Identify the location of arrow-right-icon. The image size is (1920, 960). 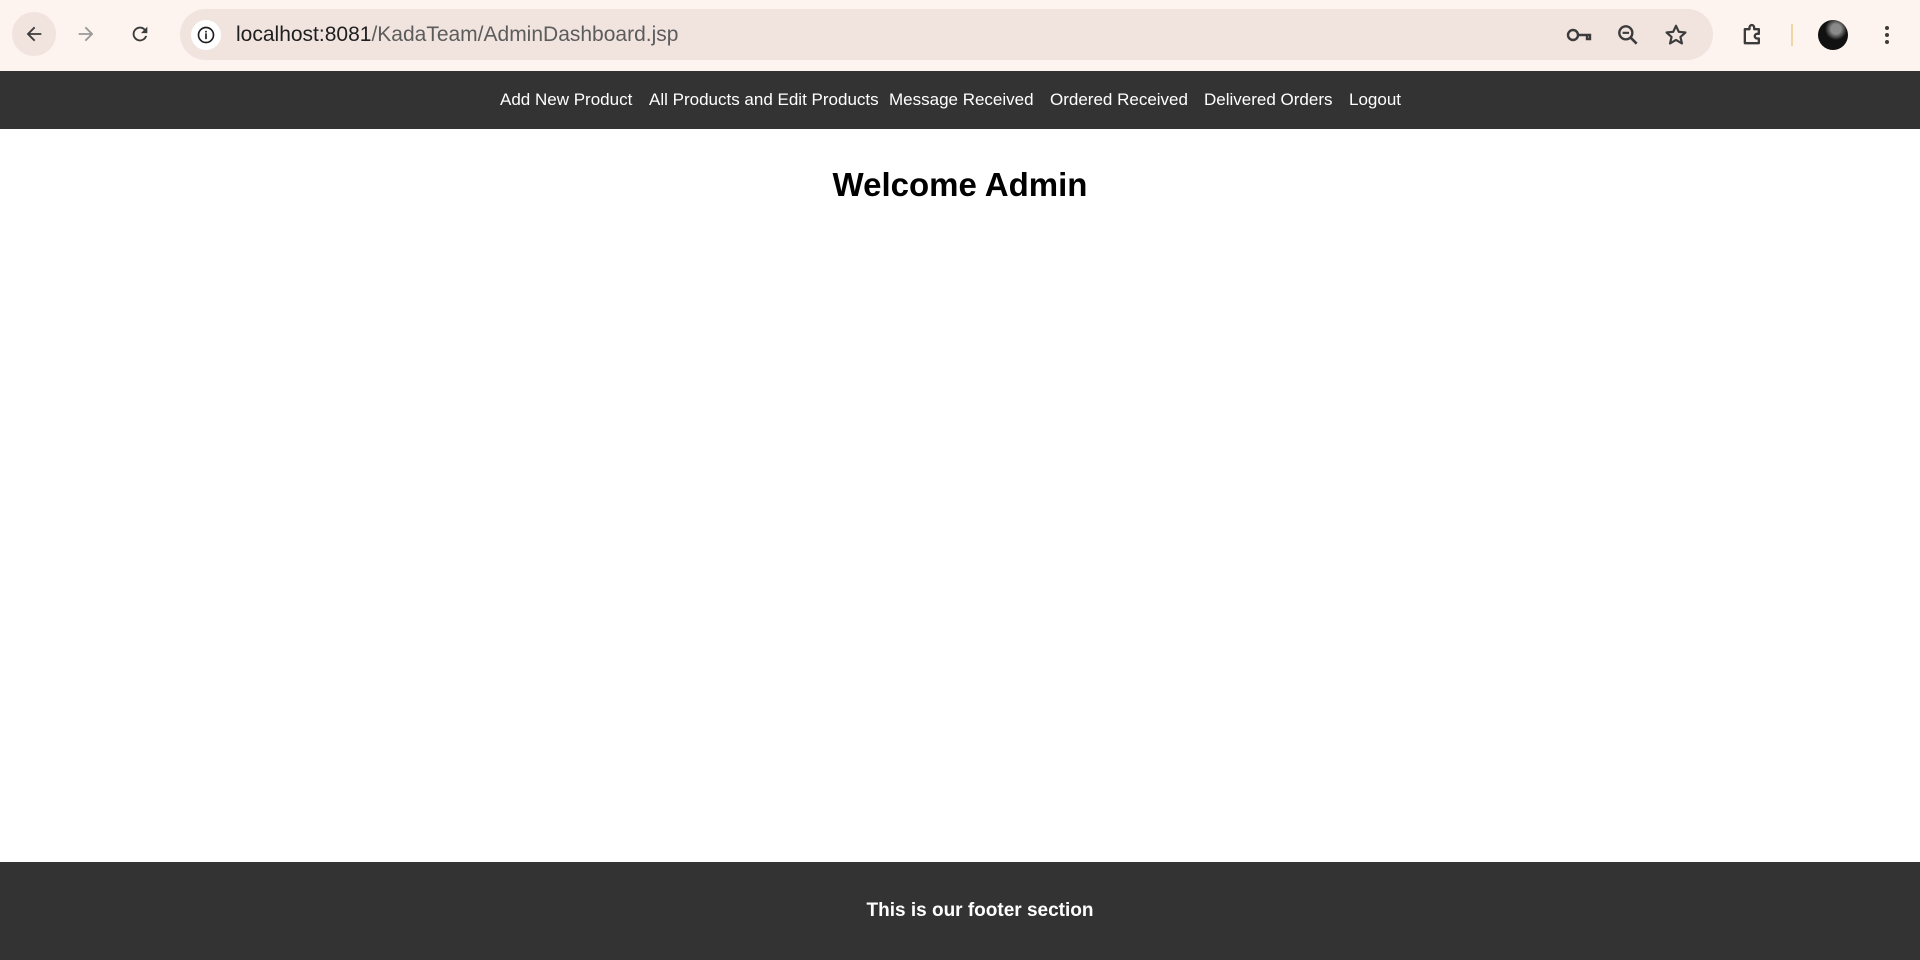
(86, 34).